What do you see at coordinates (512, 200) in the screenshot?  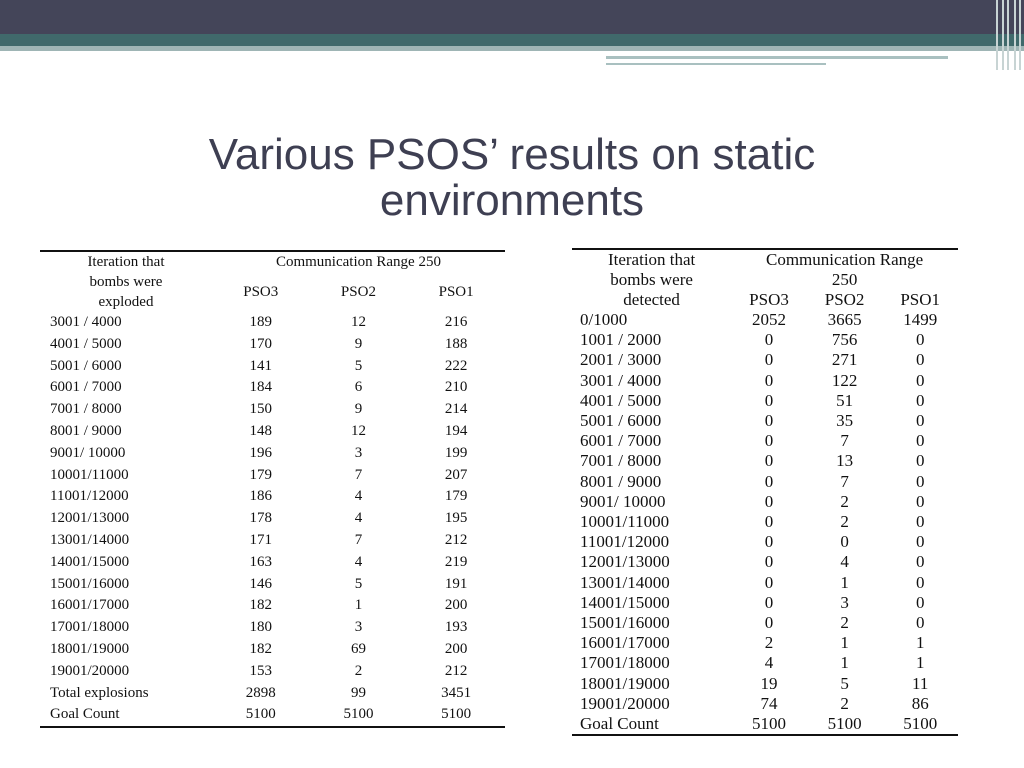 I see `slide-title-line2: environments` at bounding box center [512, 200].